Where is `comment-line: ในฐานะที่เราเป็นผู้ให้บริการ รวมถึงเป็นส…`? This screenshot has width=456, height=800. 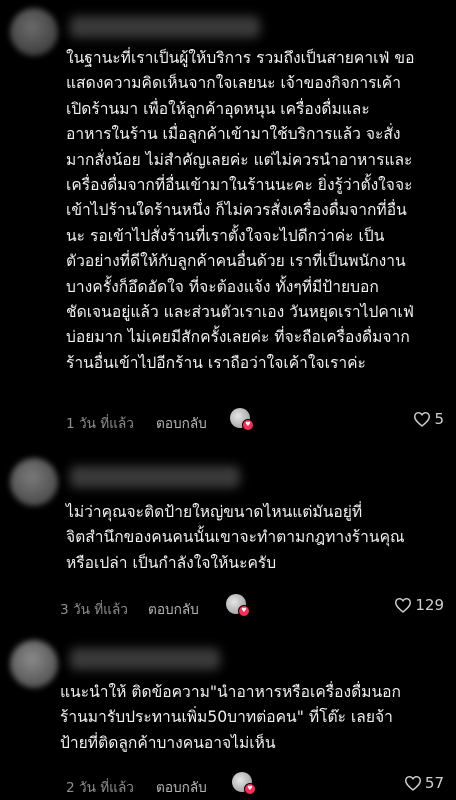 comment-line: ในฐานะที่เราเป็นผู้ให้บริการ รวมถึงเป็นส… is located at coordinates (240, 58).